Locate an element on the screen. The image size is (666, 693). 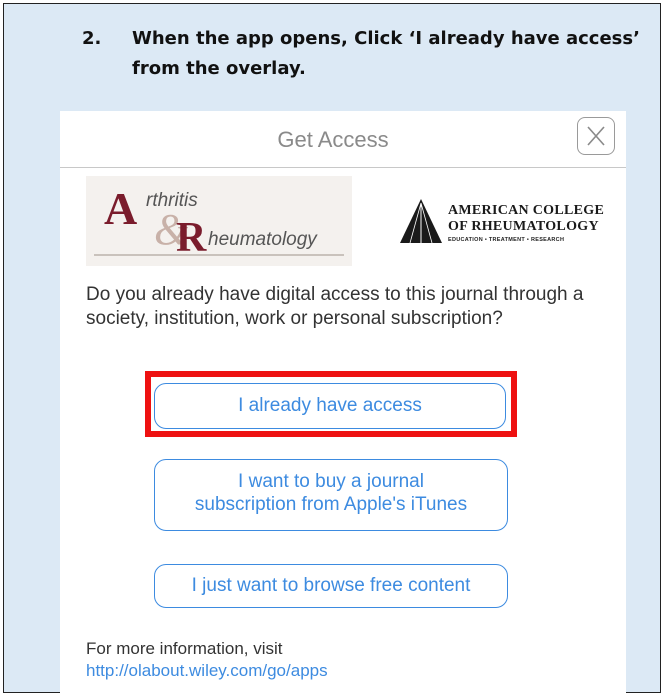
logo-letter-a: A is located at coordinates (121, 208).